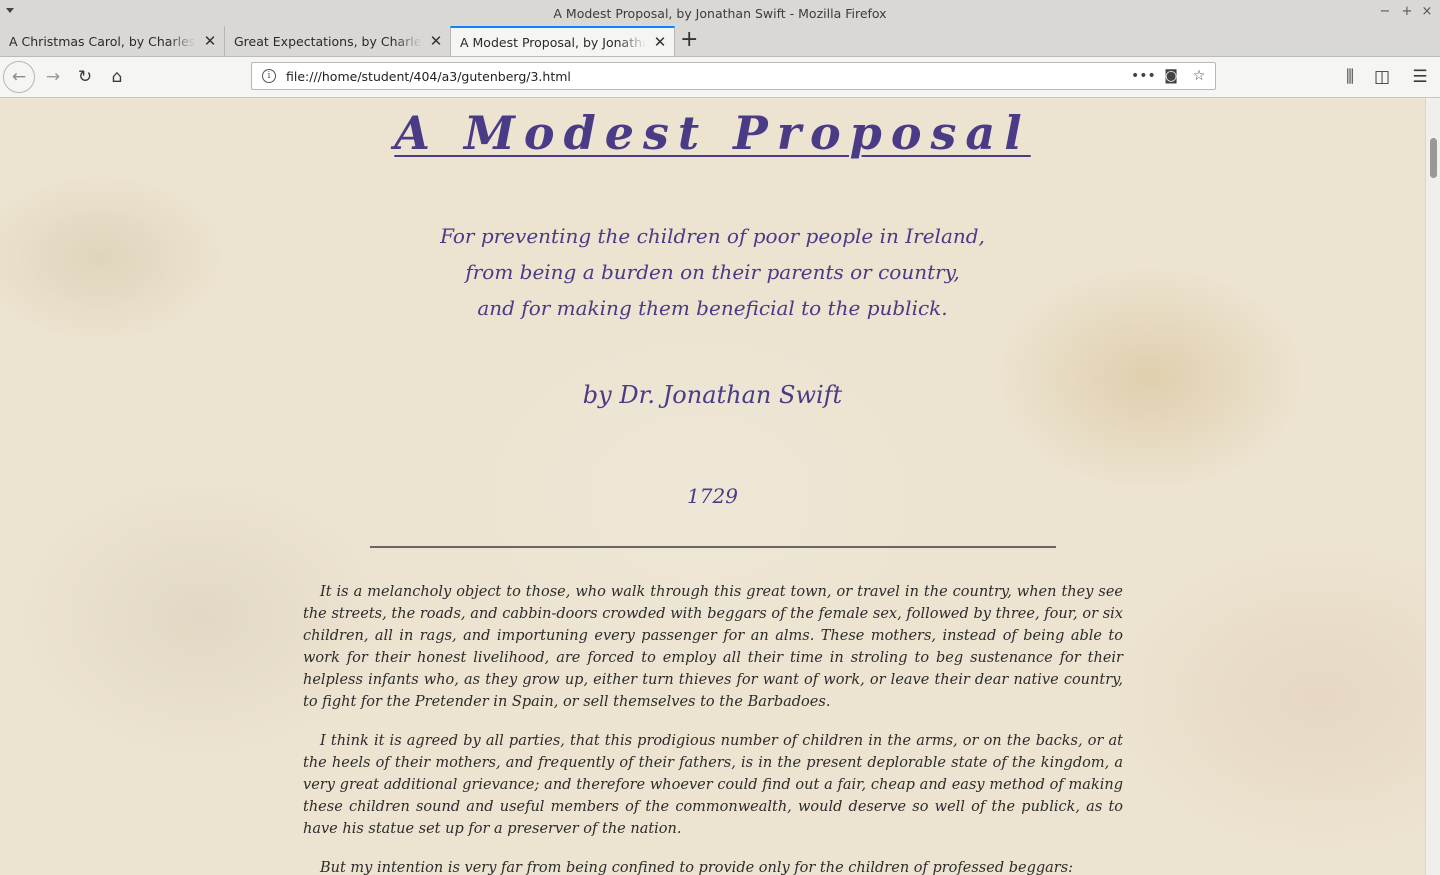  I want to click on forward-arrow-icon: →, so click(53, 77).